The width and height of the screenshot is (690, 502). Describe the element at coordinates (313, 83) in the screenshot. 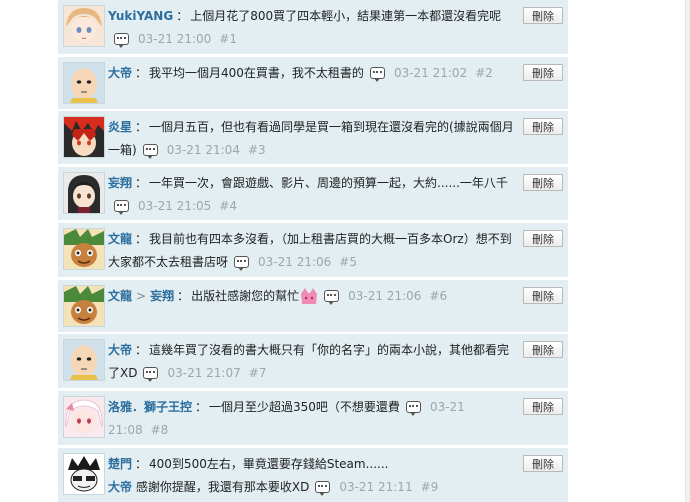

I see `comment-item: 大帝：我平均一個月400在買書，我不太租書的 03-21 21:02 #2 刪除` at that location.